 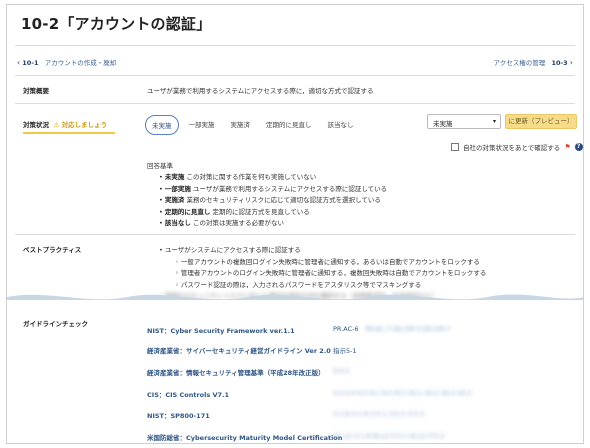 What do you see at coordinates (559, 63) in the screenshot?
I see `next-id: 10-3` at bounding box center [559, 63].